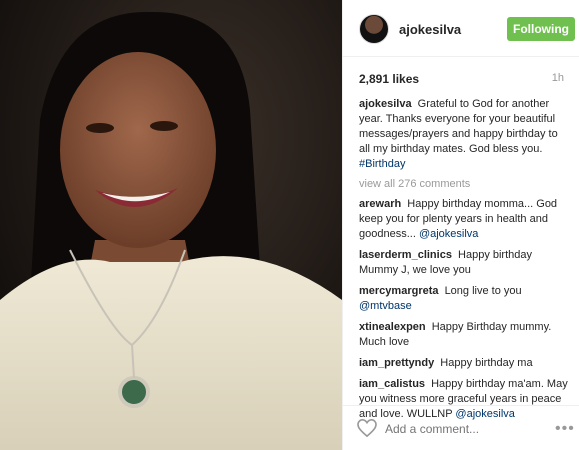 This screenshot has height=450, width=579. What do you see at coordinates (396, 363) in the screenshot?
I see `comment-username: iam_prettyndy` at bounding box center [396, 363].